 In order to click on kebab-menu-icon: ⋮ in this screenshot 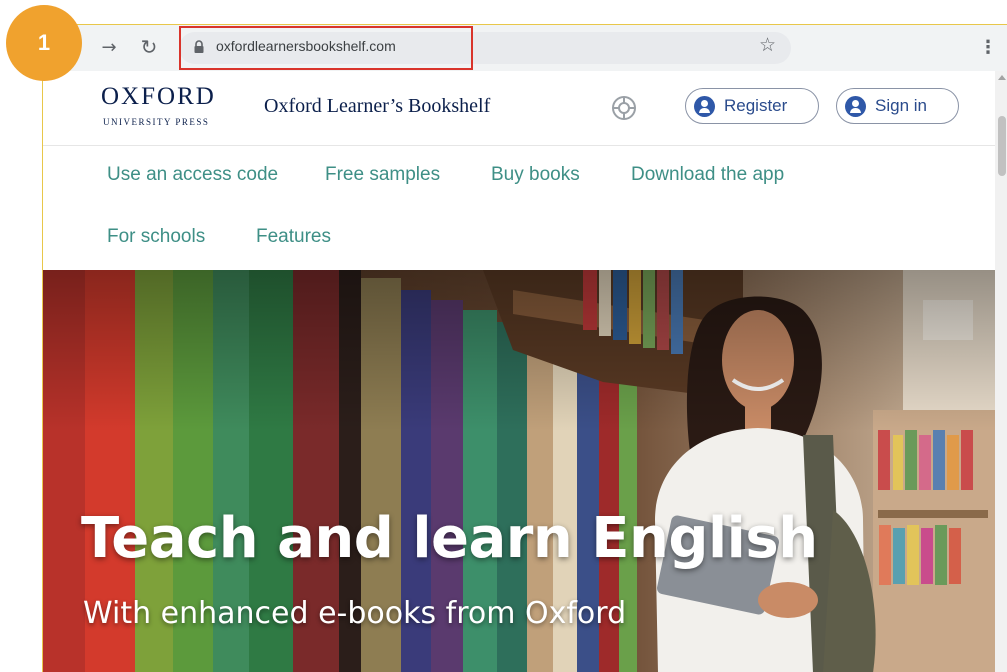, I will do `click(988, 47)`.